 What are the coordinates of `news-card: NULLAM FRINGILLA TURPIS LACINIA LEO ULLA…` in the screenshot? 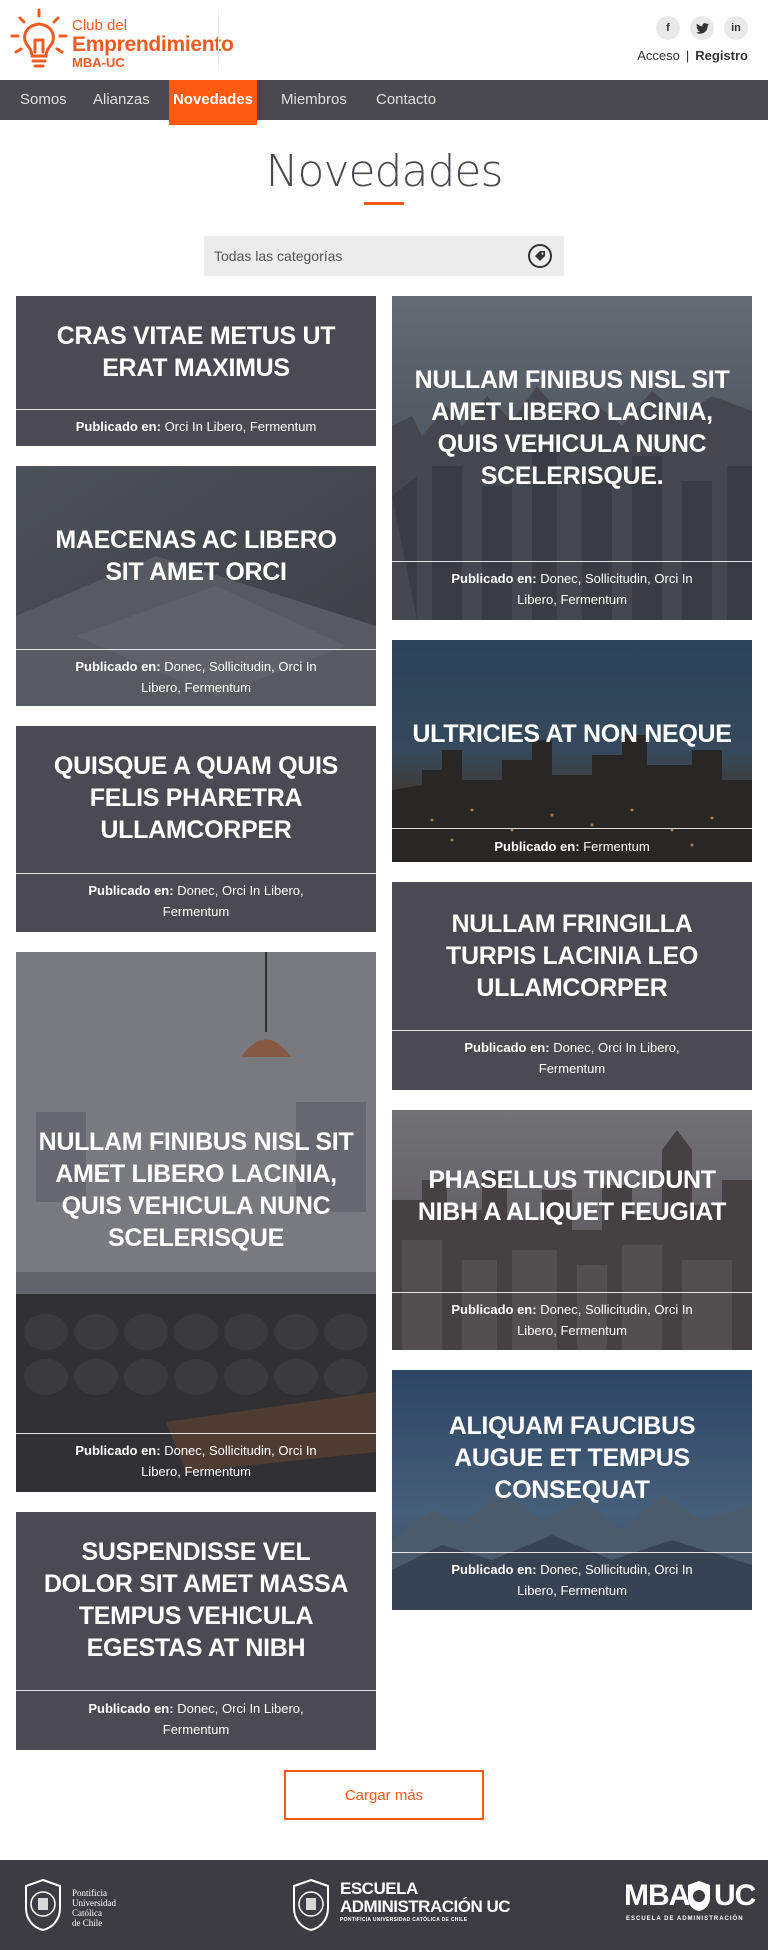 It's located at (572, 986).